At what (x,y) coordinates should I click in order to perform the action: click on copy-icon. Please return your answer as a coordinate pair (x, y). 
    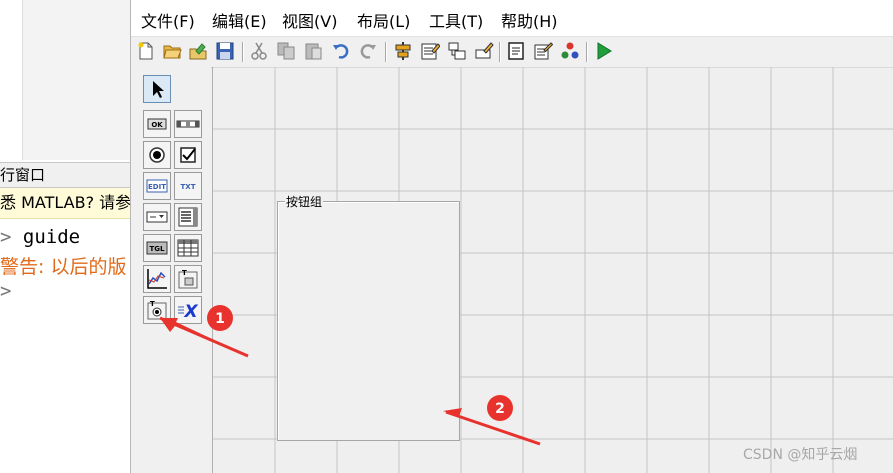
    Looking at the image, I should click on (286, 51).